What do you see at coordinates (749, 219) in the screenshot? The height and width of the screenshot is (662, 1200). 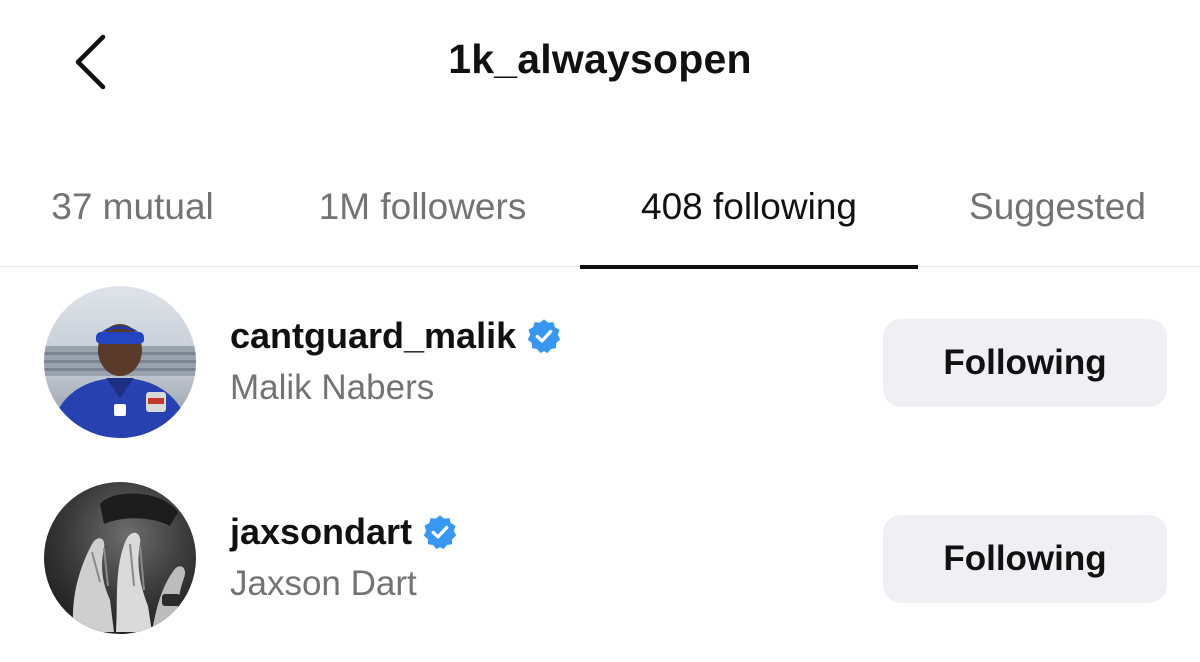 I see `tab-following: 408 following` at bounding box center [749, 219].